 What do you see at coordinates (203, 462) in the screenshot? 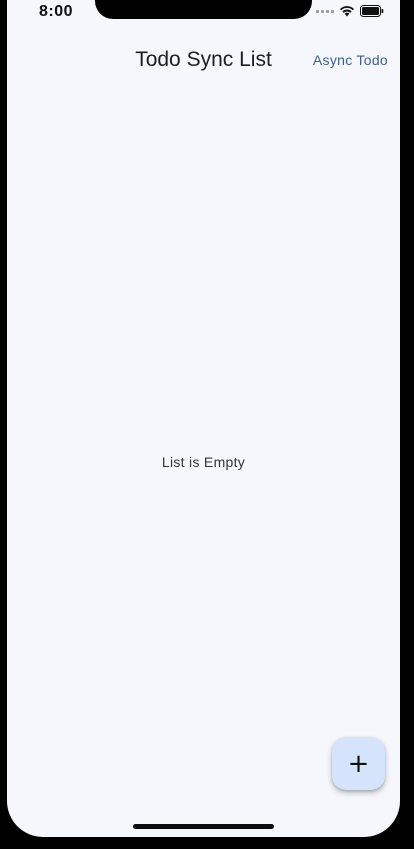
I see `empty-list-message: List is Empty` at bounding box center [203, 462].